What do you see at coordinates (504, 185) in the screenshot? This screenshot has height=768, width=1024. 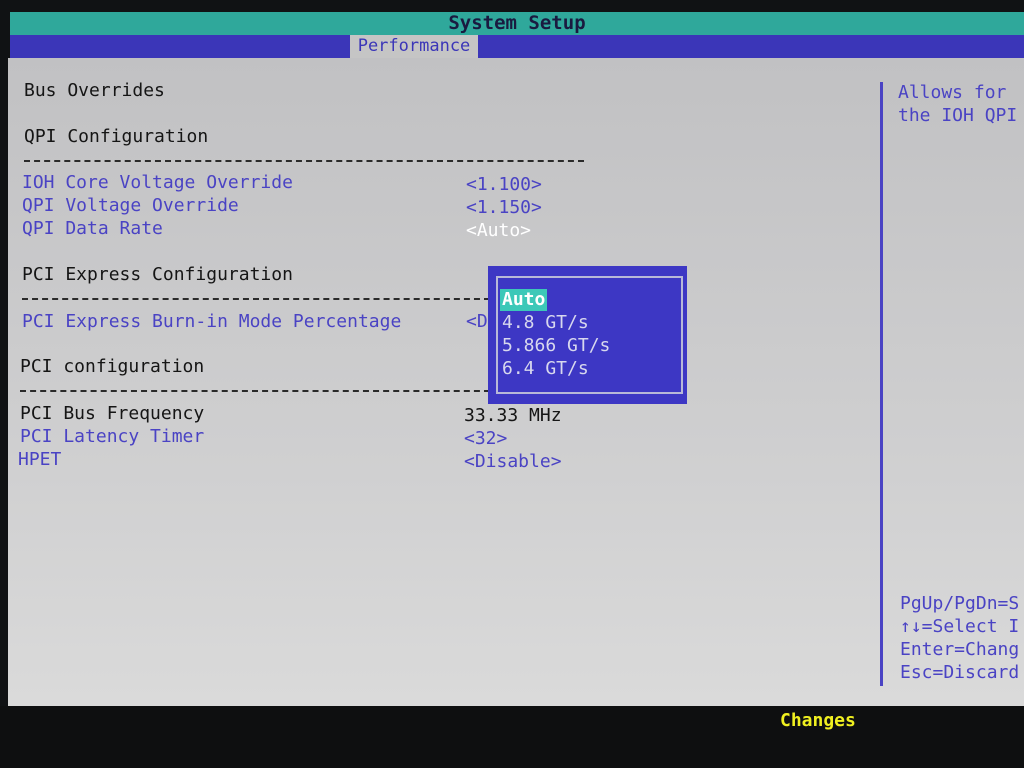 I see `setting-ioh-core-voltage-value: <1.100>` at bounding box center [504, 185].